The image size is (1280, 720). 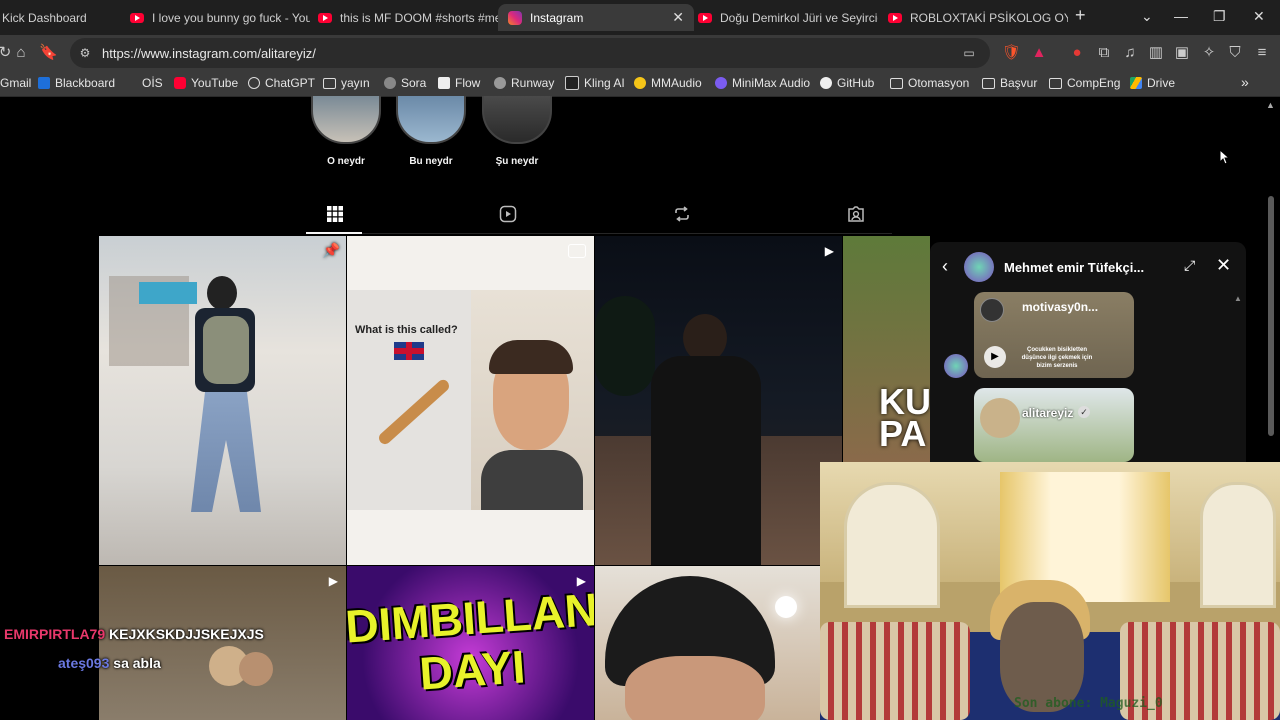 I want to click on post-thumbnail: KU PA, so click(x=886, y=349).